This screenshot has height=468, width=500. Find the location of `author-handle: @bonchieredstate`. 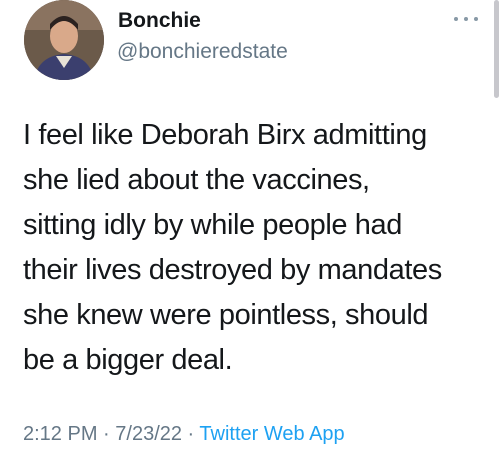

author-handle: @bonchieredstate is located at coordinates (202, 52).